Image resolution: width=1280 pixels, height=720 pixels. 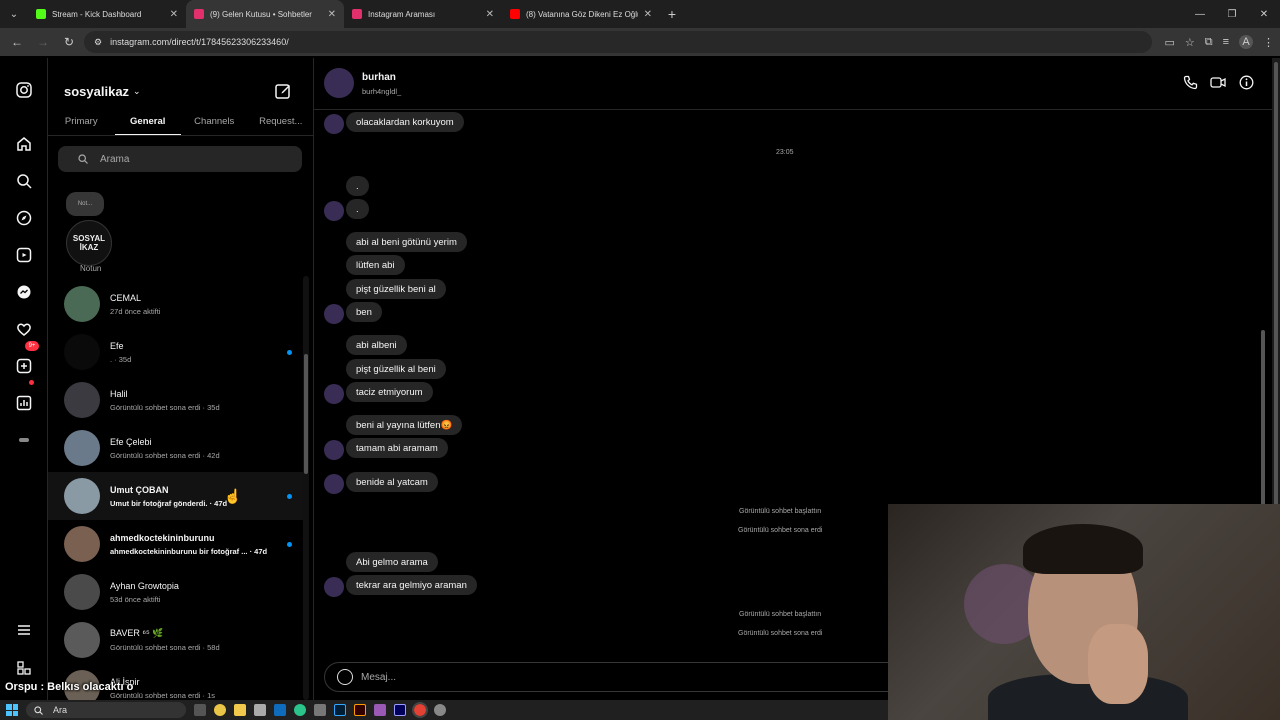 What do you see at coordinates (1246, 42) in the screenshot?
I see `profile-avatar: A` at bounding box center [1246, 42].